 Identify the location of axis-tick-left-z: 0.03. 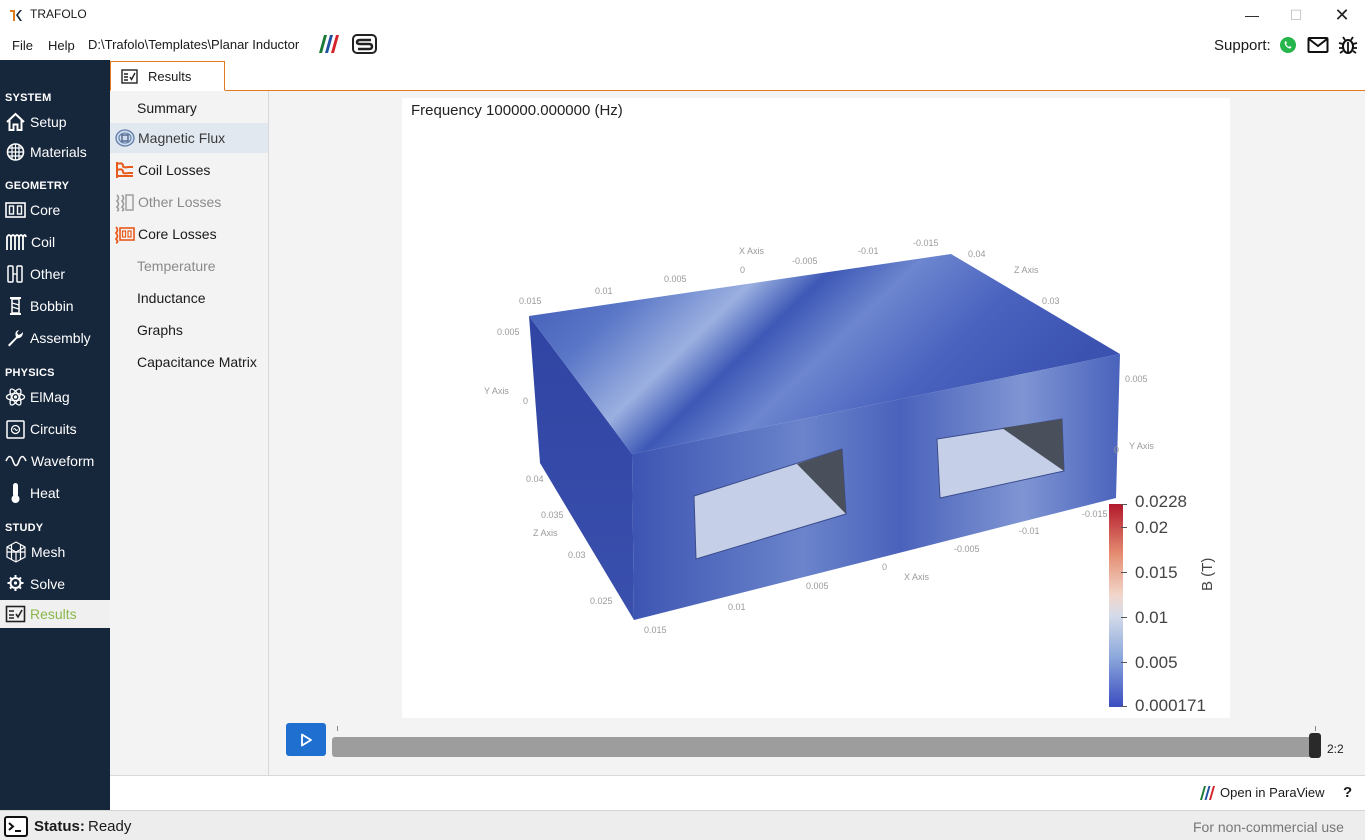
(577, 555).